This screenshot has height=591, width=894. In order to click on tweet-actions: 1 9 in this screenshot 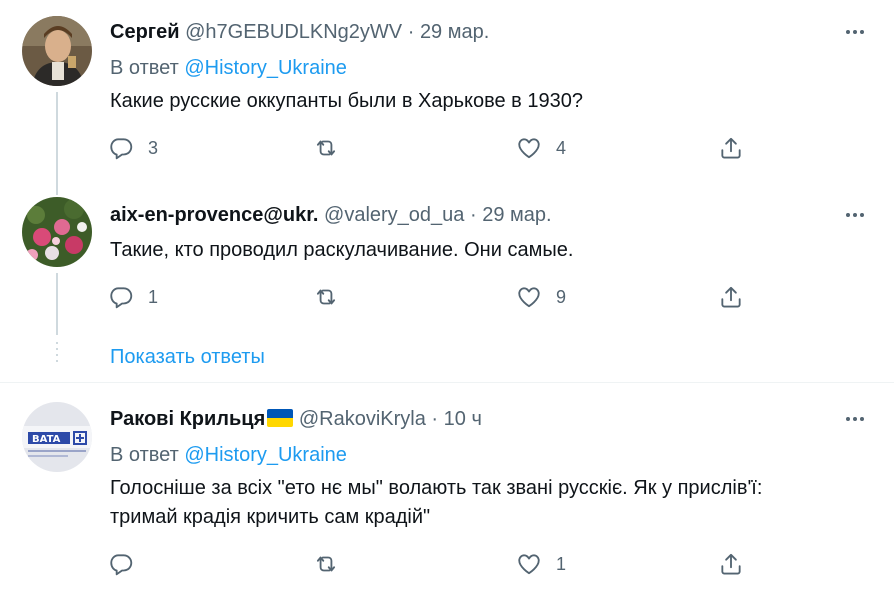, I will do `click(438, 297)`.